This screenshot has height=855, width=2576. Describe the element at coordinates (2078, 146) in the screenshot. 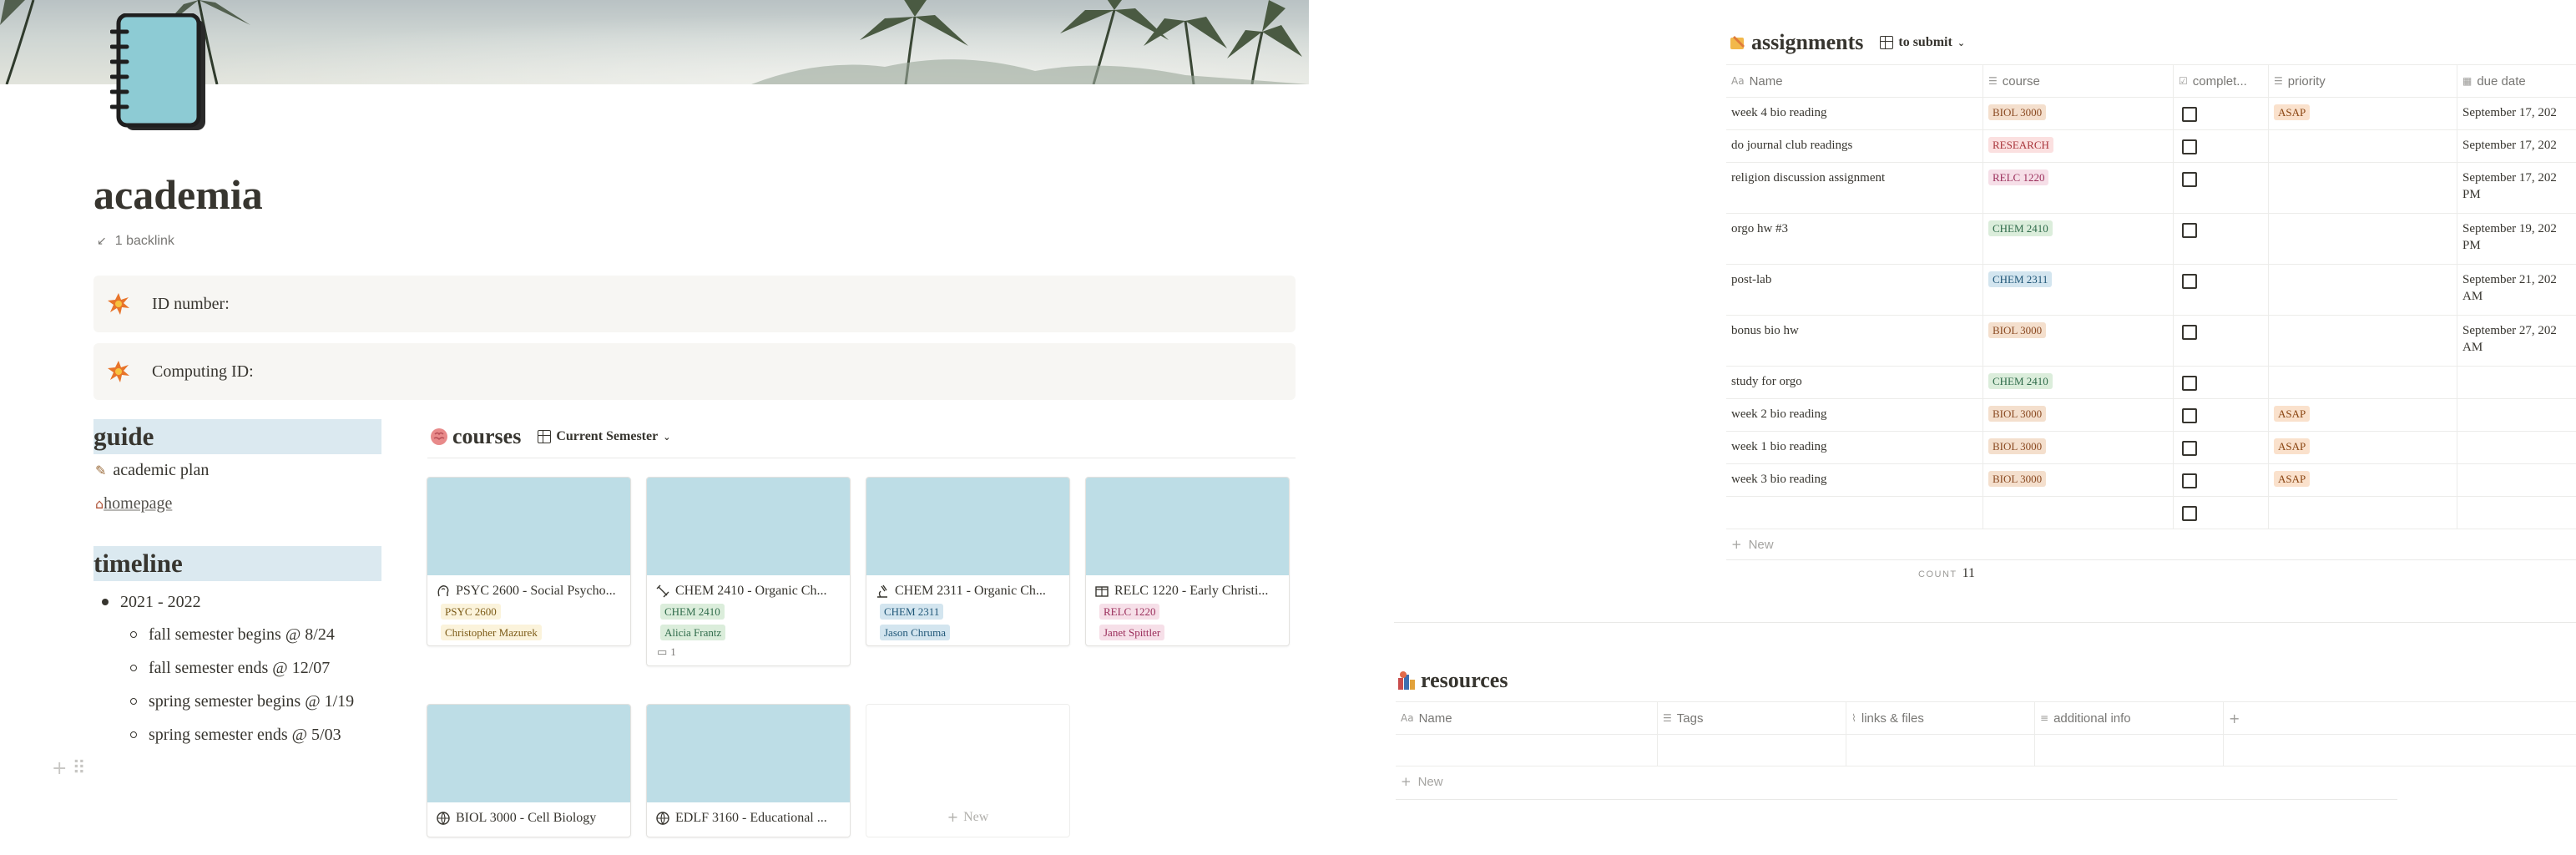

I see `course-cell: RESEARCH` at that location.